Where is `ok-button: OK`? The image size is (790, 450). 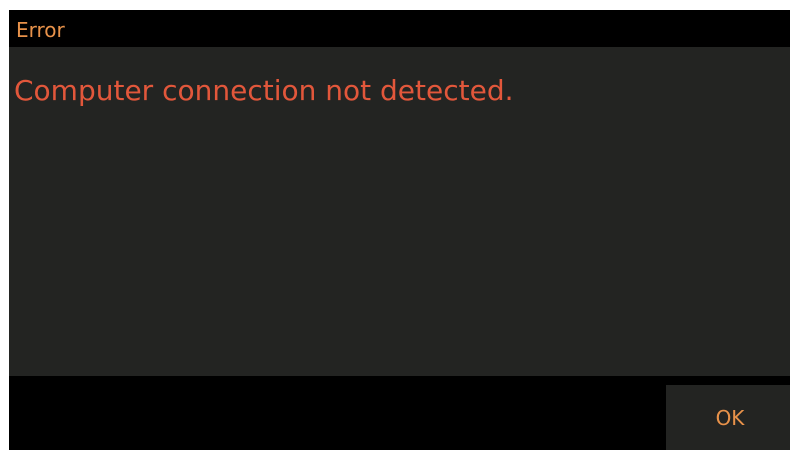 ok-button: OK is located at coordinates (728, 417).